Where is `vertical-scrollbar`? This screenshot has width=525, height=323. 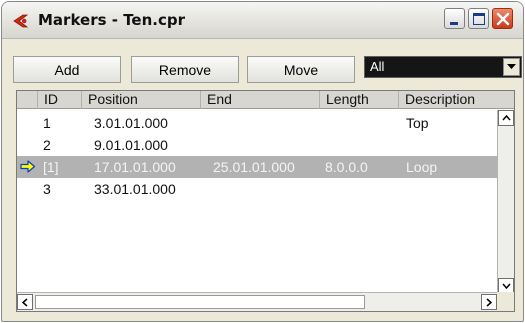
vertical-scrollbar is located at coordinates (505, 202).